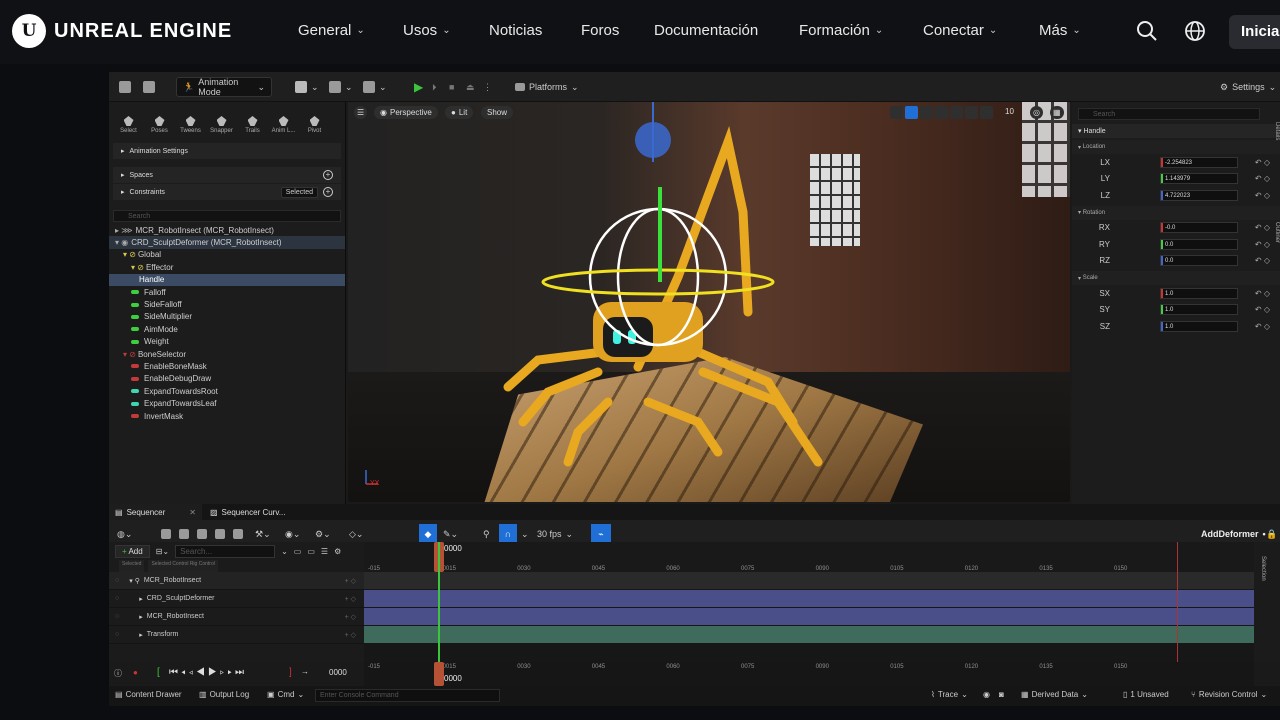 The image size is (1280, 720). I want to click on magnet-snap-icon: ∩, so click(508, 534).